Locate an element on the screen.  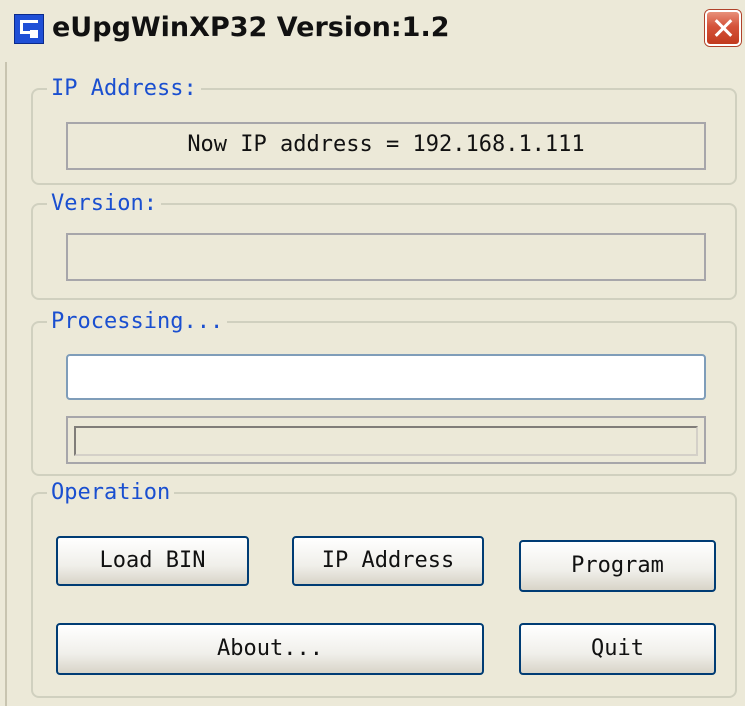
title-bar: eUpgWinXP32 Version:1.2 is located at coordinates (372, 31).